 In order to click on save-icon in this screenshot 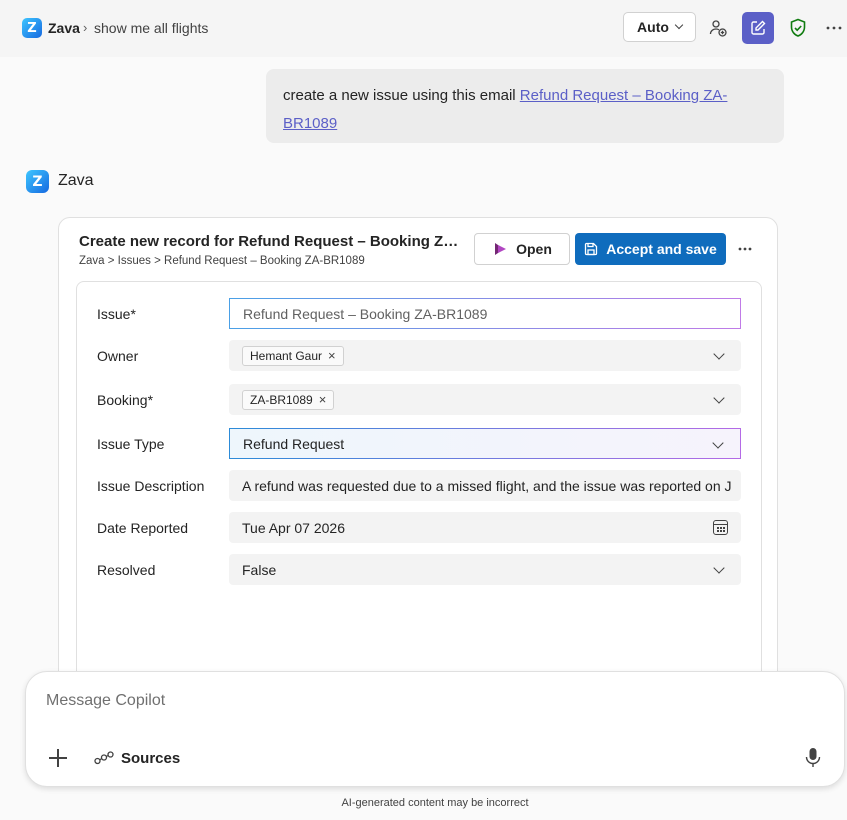, I will do `click(591, 249)`.